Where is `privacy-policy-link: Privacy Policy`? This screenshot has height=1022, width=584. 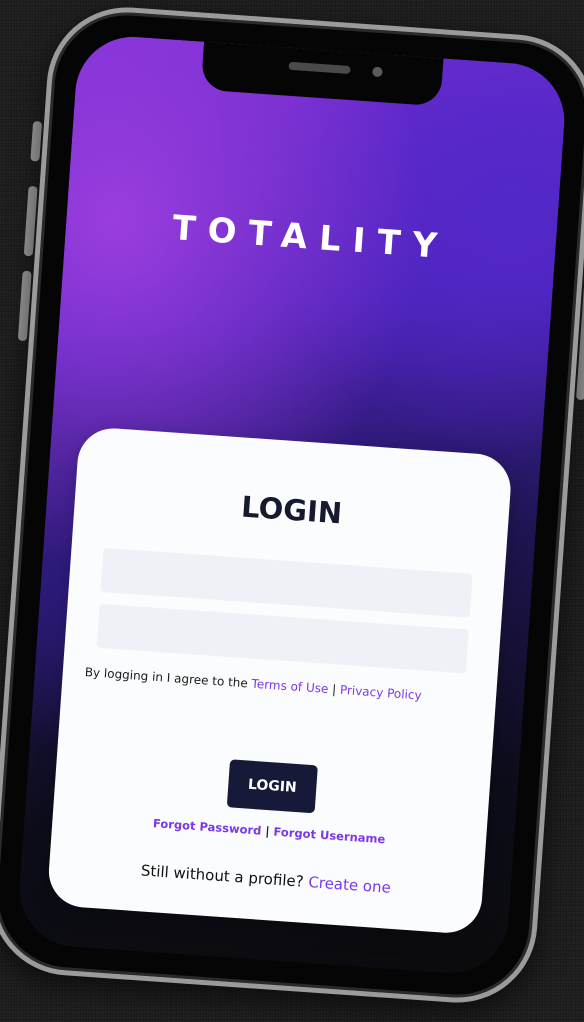
privacy-policy-link: Privacy Policy is located at coordinates (381, 693).